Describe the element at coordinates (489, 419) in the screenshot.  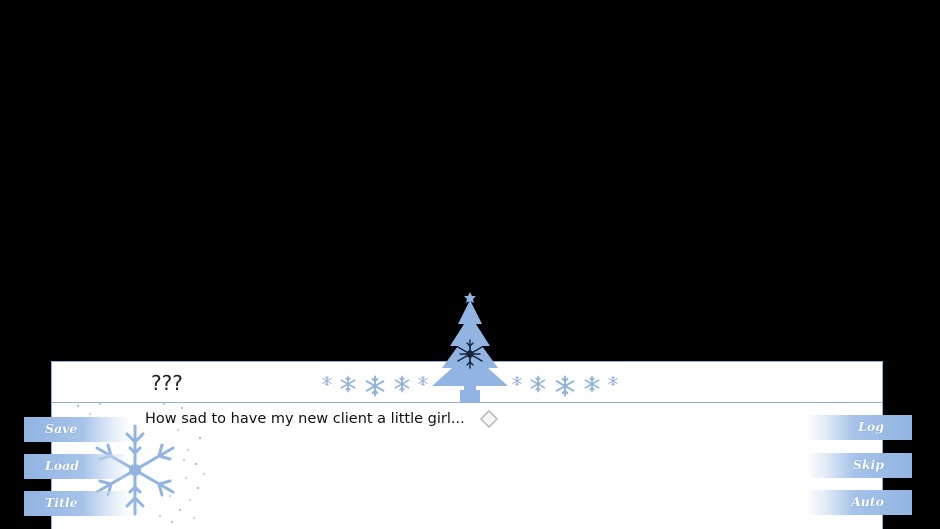
I see `diamond-icon` at that location.